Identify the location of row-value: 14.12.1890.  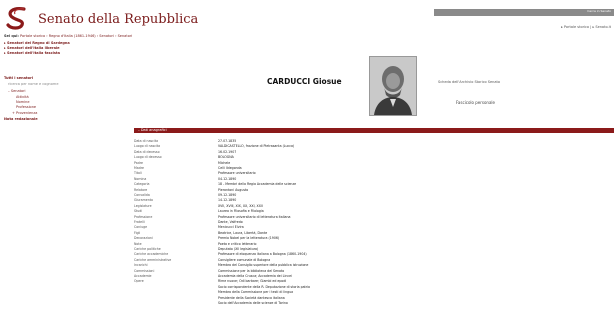
(227, 200).